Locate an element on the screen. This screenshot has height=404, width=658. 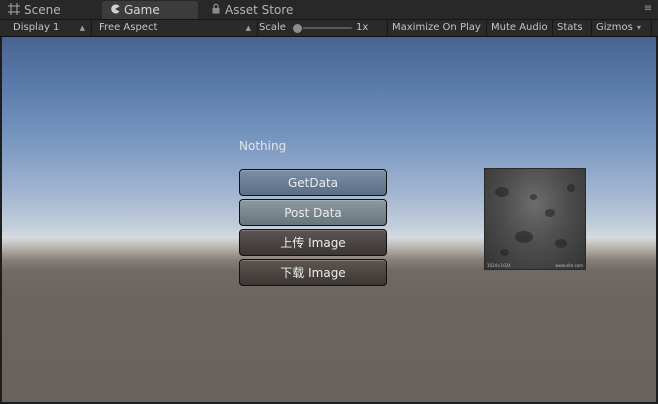
texture-caption-right: www.site.com is located at coordinates (569, 265).